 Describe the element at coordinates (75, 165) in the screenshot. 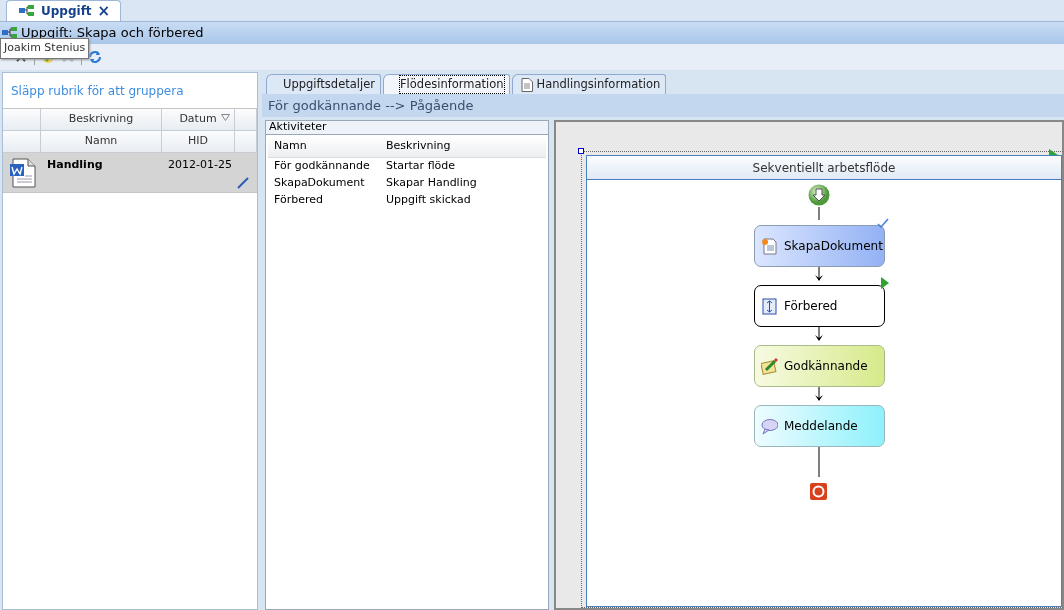

I see `table-cell-text: Handling` at that location.